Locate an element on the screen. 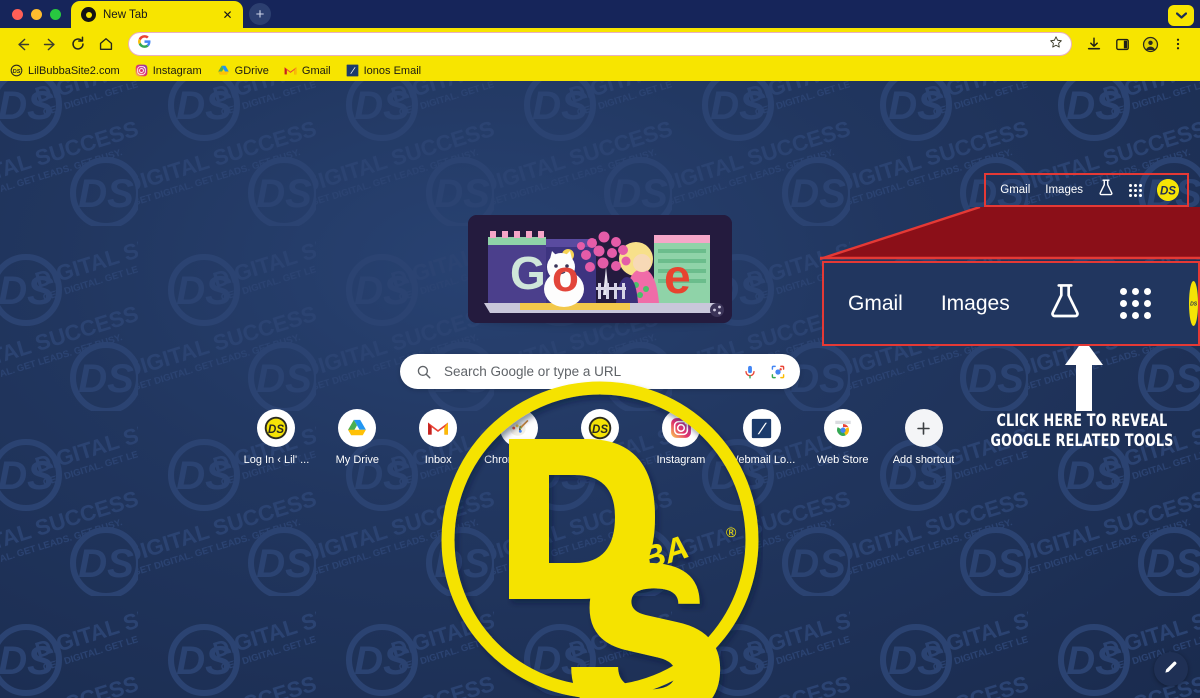 This screenshot has height=698, width=1200. callout-images-link: Images is located at coordinates (975, 304).